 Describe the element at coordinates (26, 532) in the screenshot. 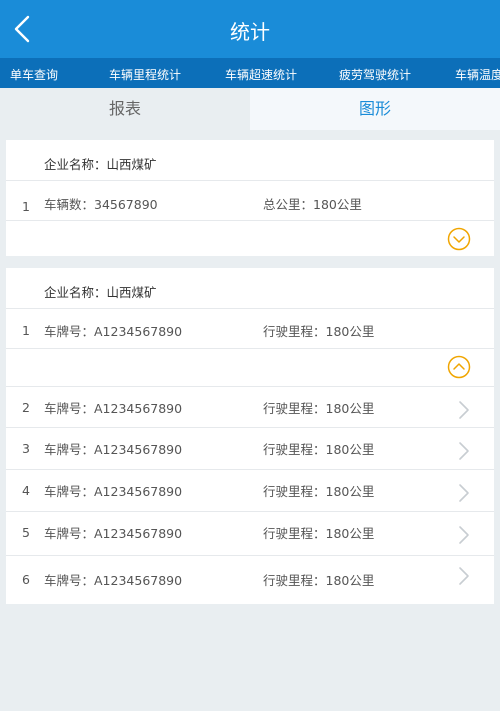

I see `row-index: 5` at that location.